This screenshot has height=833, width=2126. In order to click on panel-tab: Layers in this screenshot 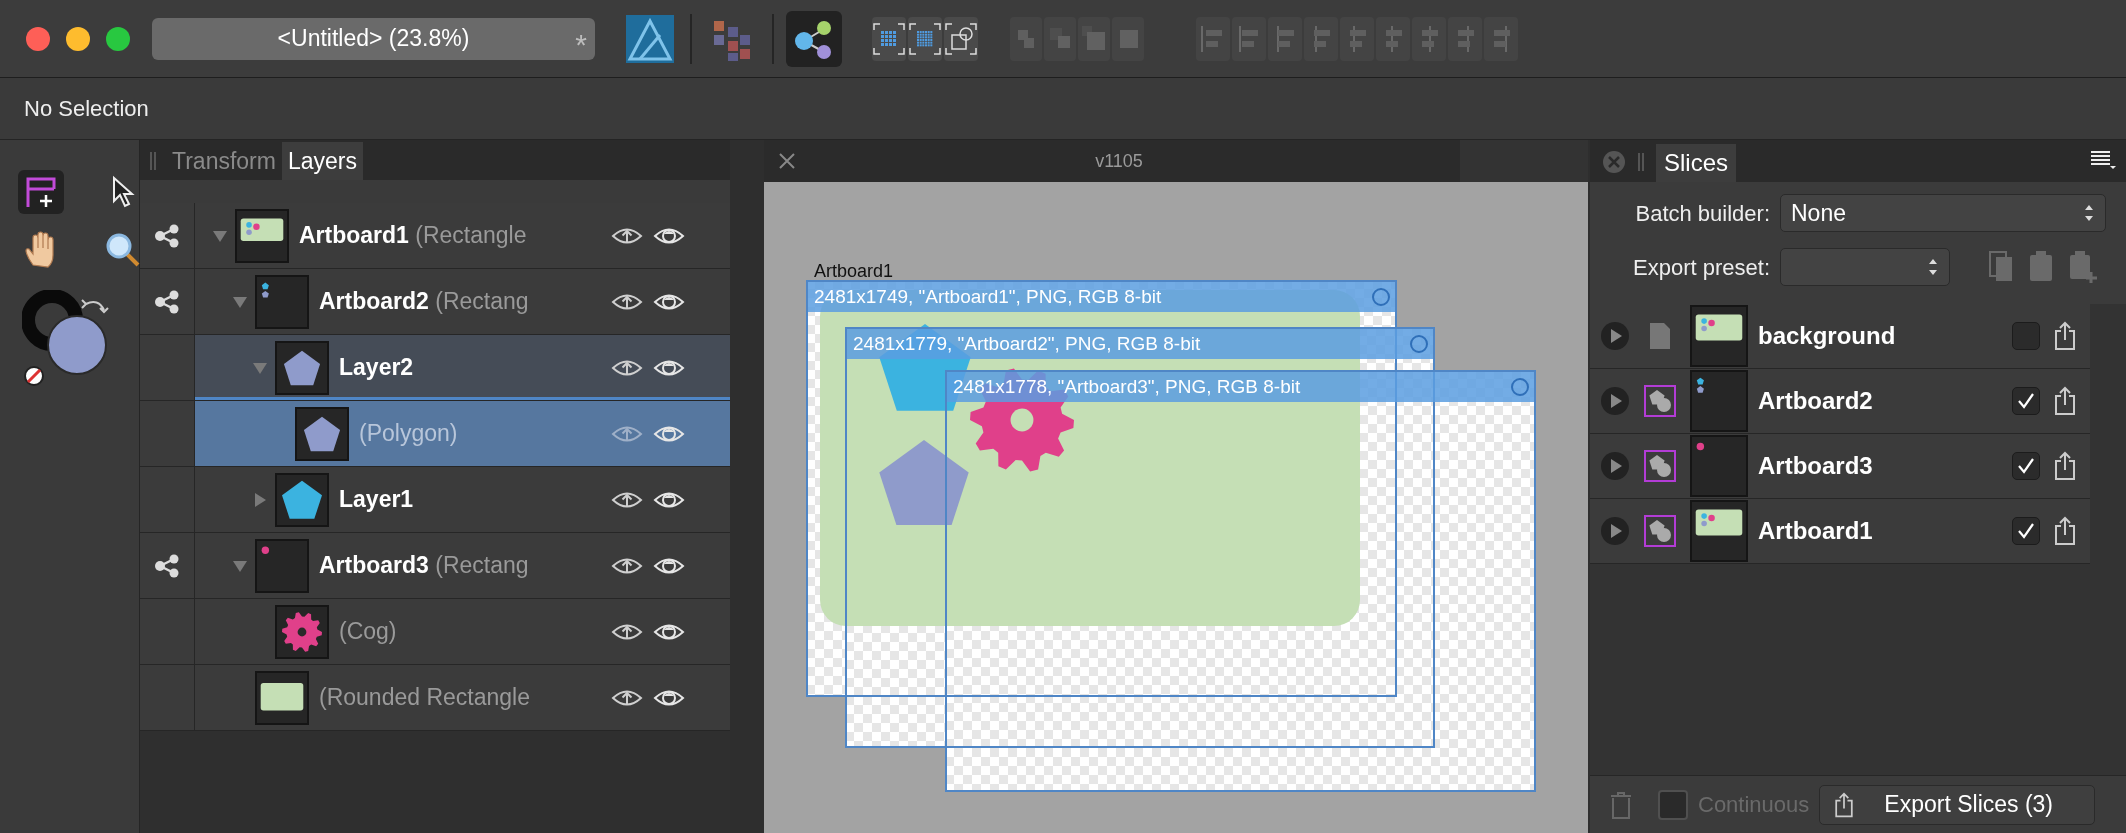, I will do `click(322, 161)`.